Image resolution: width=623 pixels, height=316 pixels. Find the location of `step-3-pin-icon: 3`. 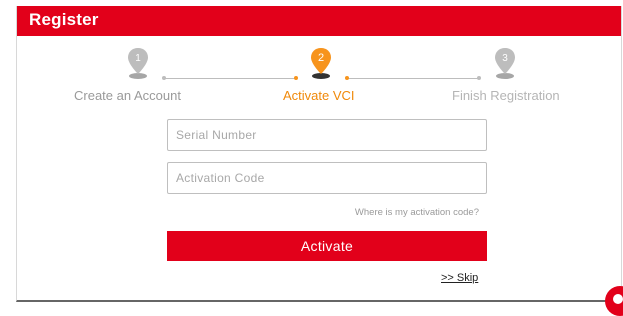

step-3-pin-icon: 3 is located at coordinates (505, 63).